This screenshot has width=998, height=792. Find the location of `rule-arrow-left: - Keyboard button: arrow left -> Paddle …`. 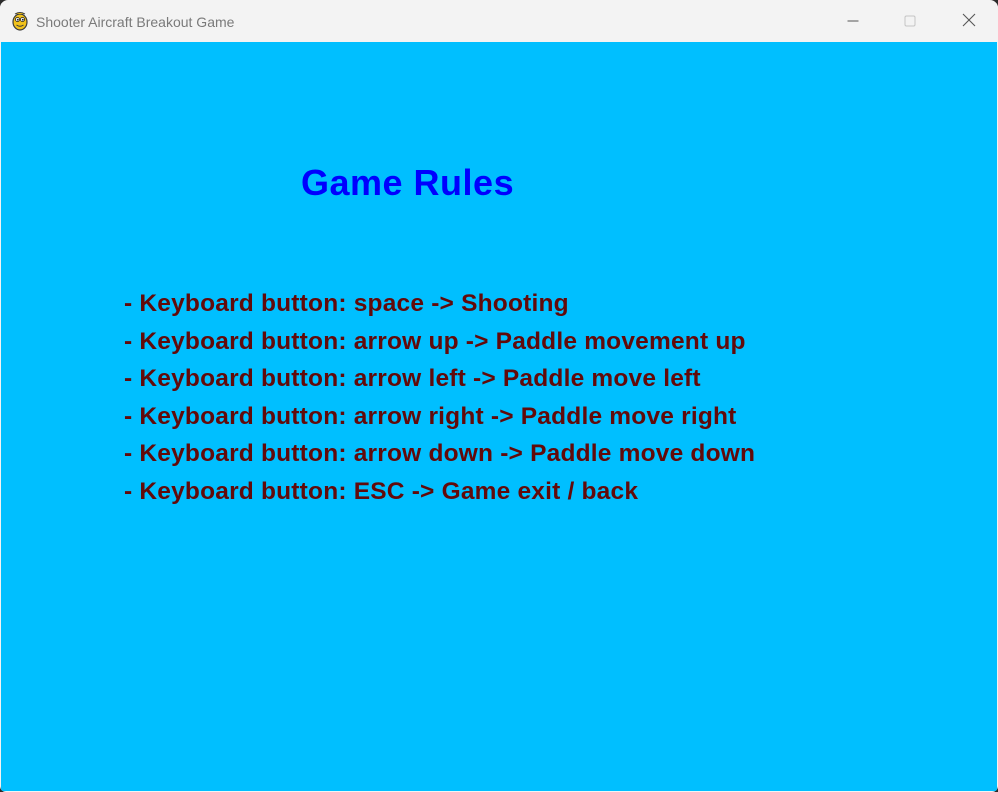

rule-arrow-left: - Keyboard button: arrow left -> Paddle … is located at coordinates (412, 378).